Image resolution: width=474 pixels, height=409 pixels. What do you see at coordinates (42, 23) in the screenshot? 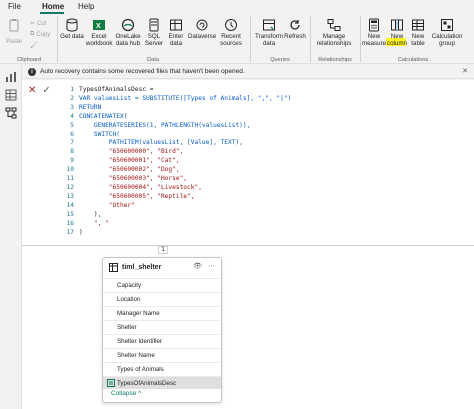
I see `cut-label: Cut` at bounding box center [42, 23].